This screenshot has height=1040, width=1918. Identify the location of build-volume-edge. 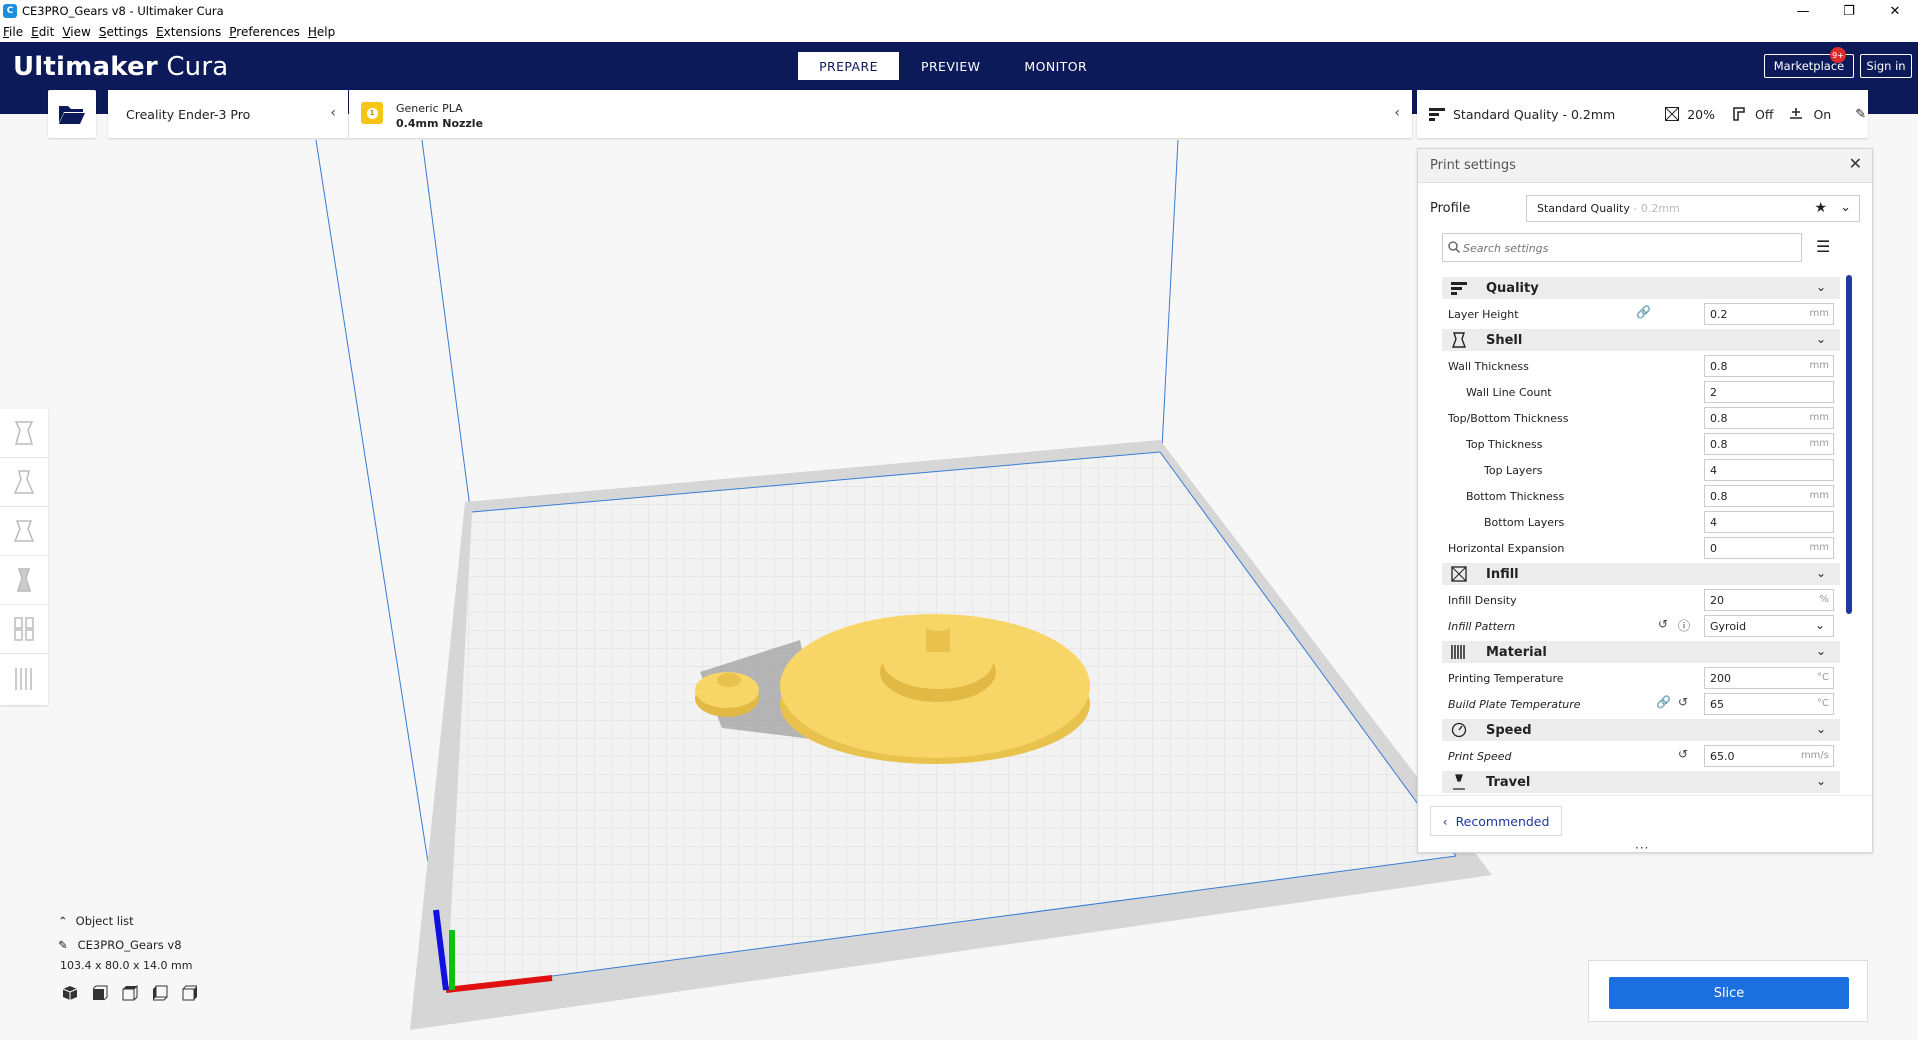
(1170, 294).